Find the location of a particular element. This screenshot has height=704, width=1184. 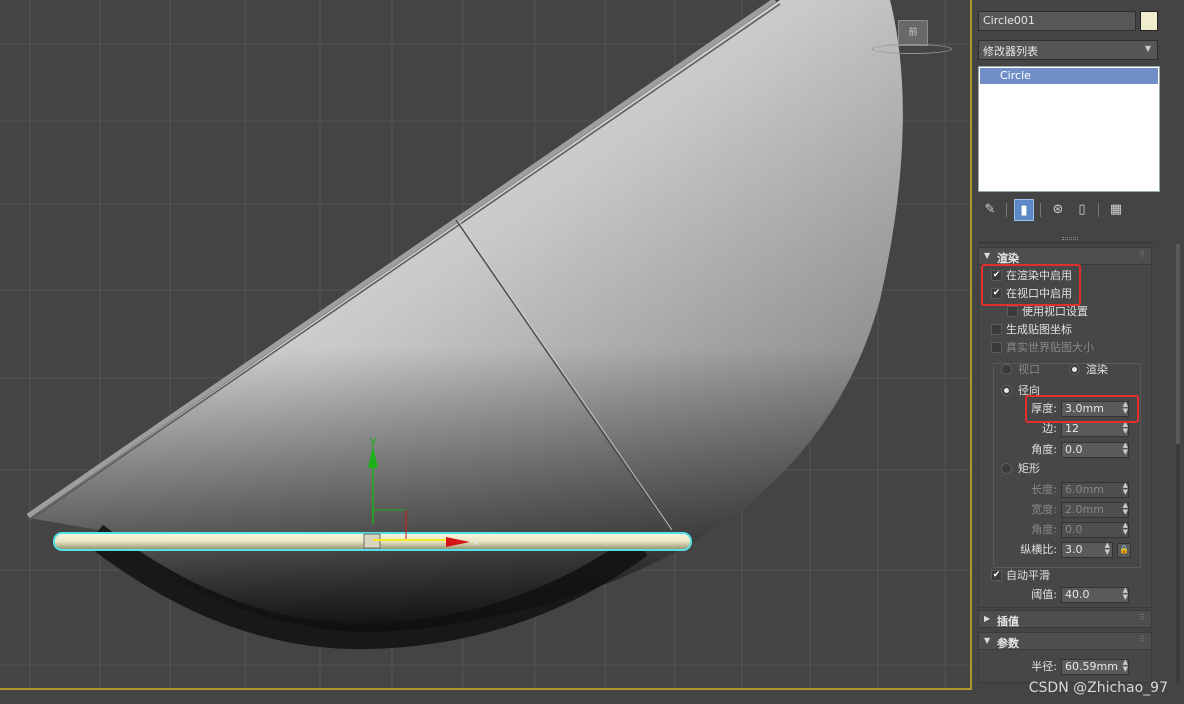

length-spinner: 长度: 6.0mm ▲ ▼ is located at coordinates (1081, 490).